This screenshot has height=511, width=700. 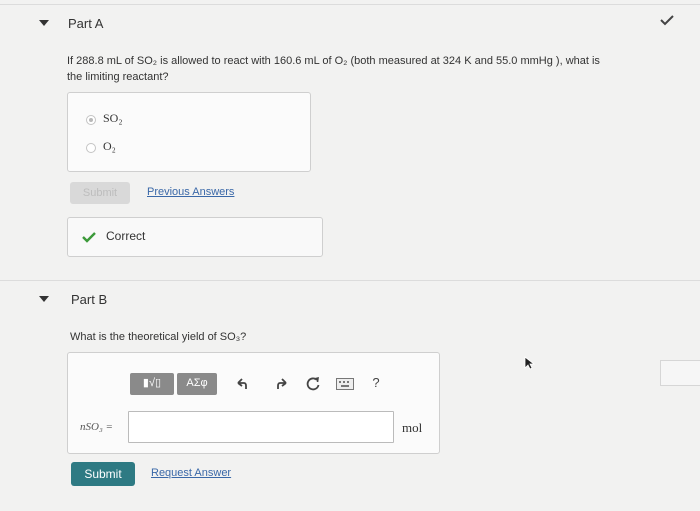 I want to click on part-b-title: Part B, so click(x=89, y=299).